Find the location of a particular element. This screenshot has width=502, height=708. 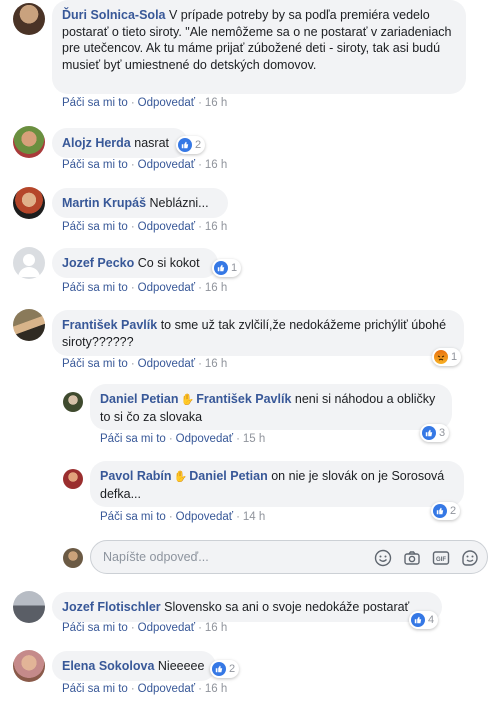

reply-input is located at coordinates (238, 557).